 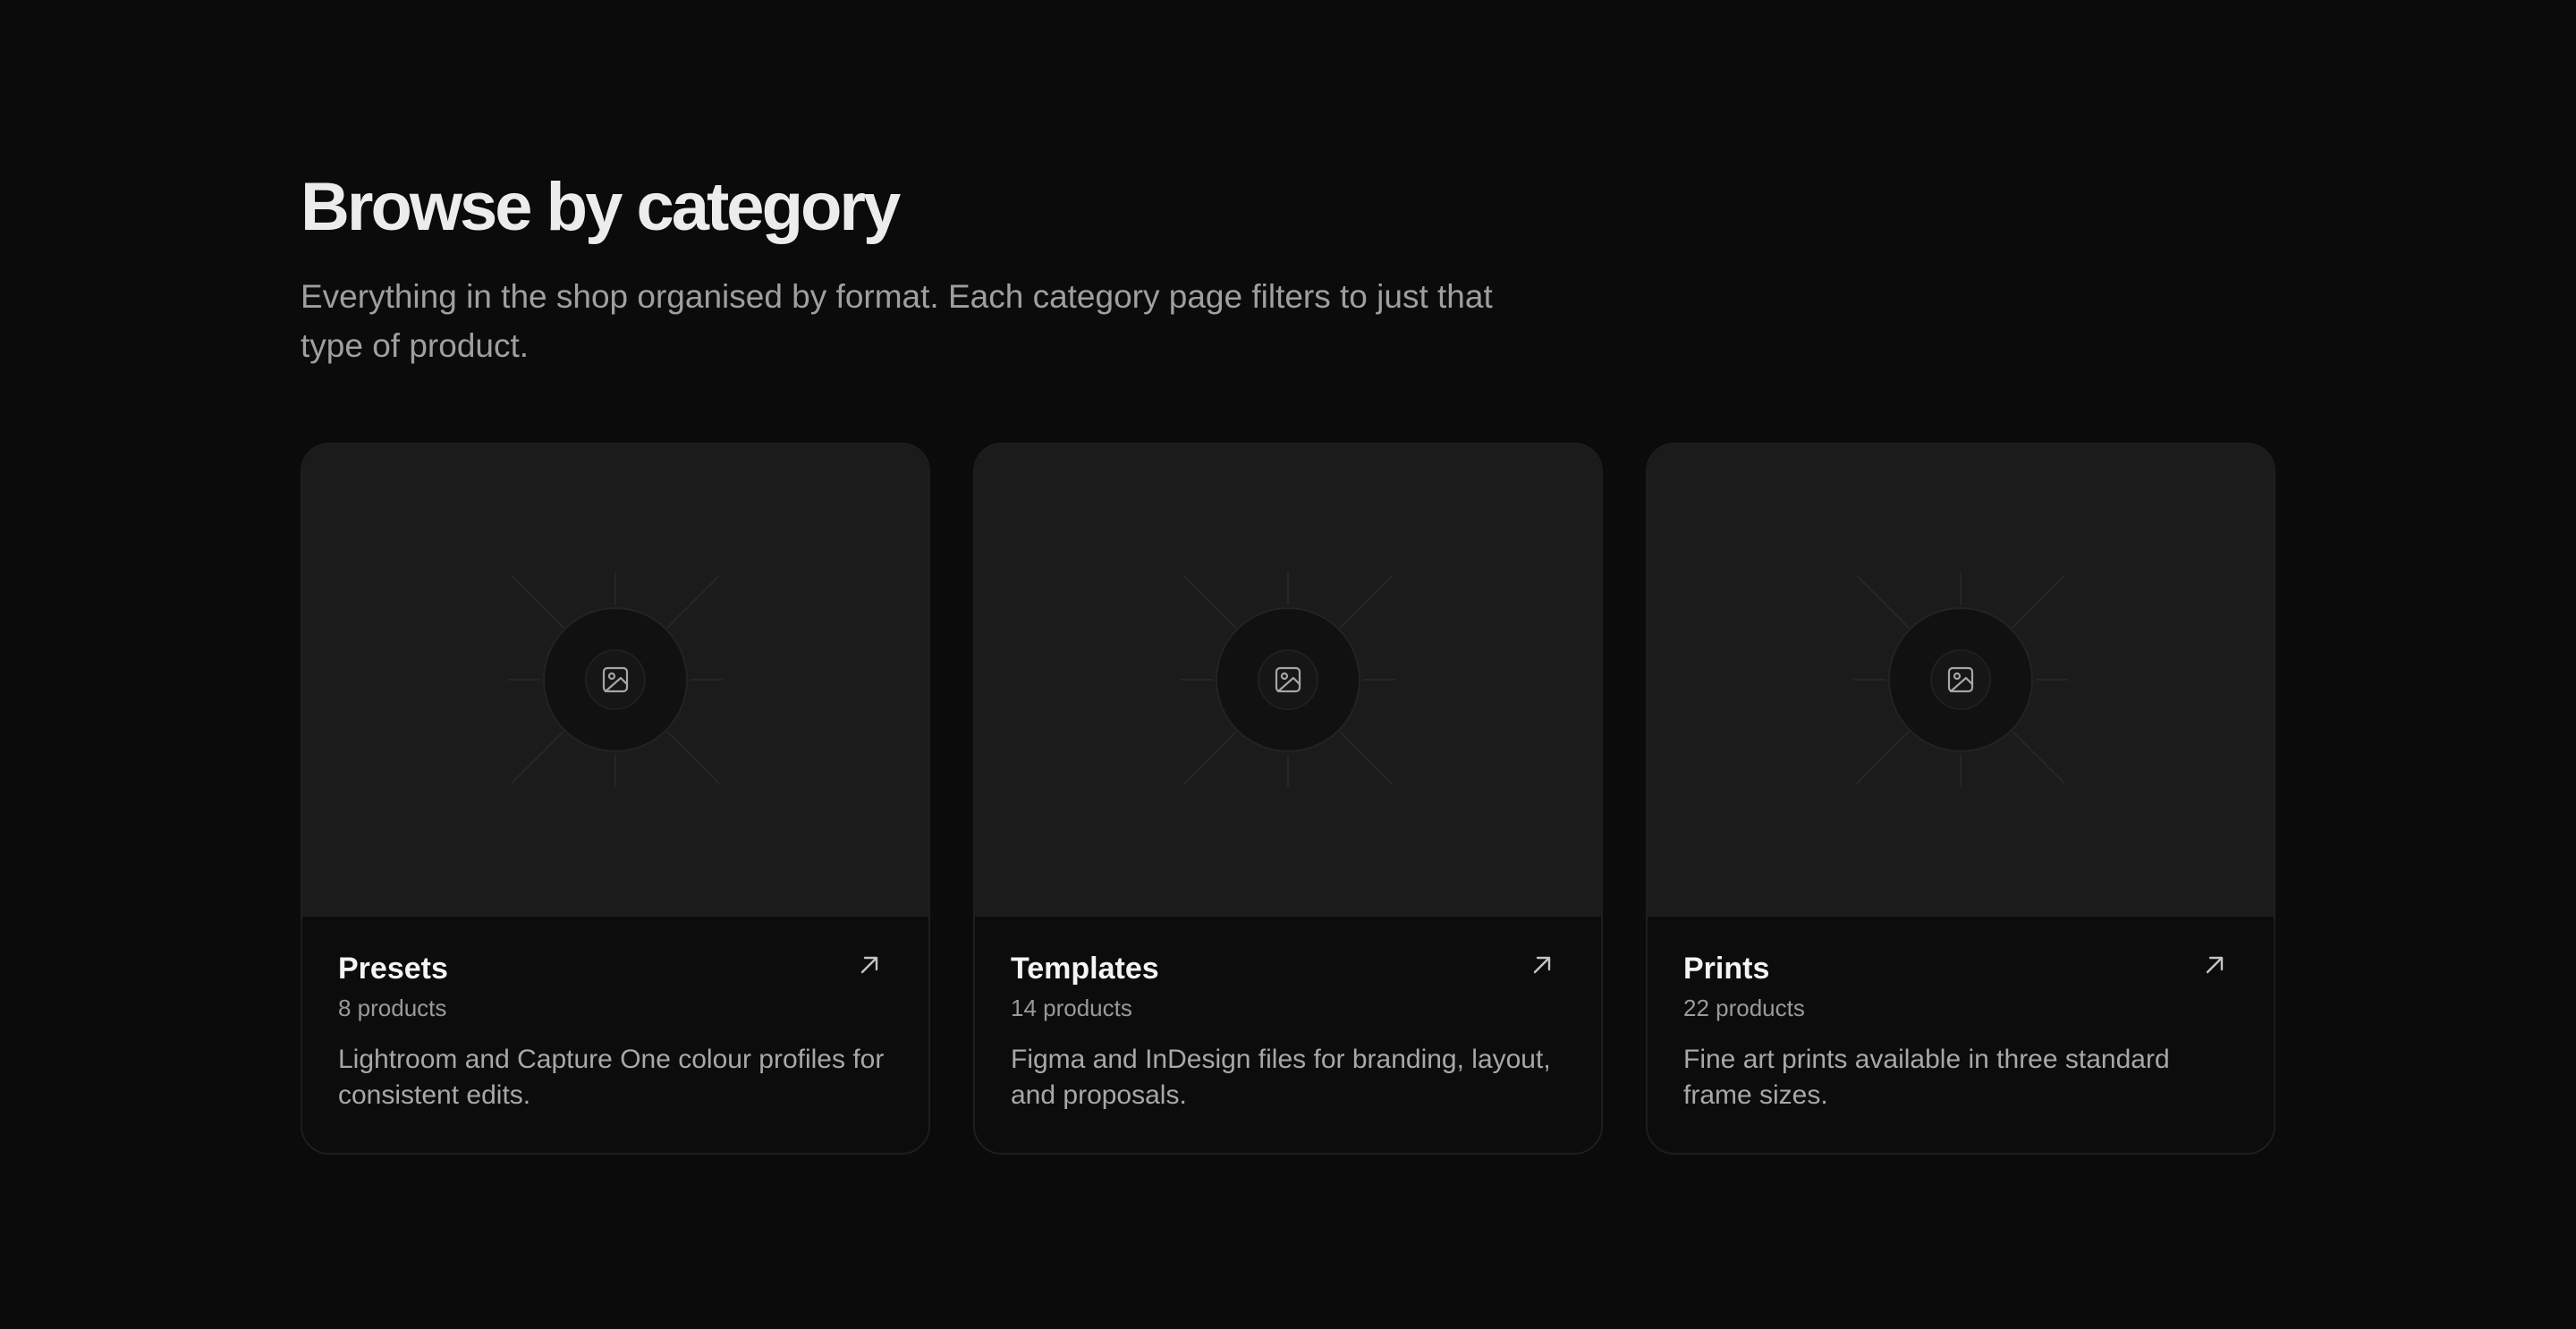 I want to click on card-title: Prints, so click(x=1726, y=968).